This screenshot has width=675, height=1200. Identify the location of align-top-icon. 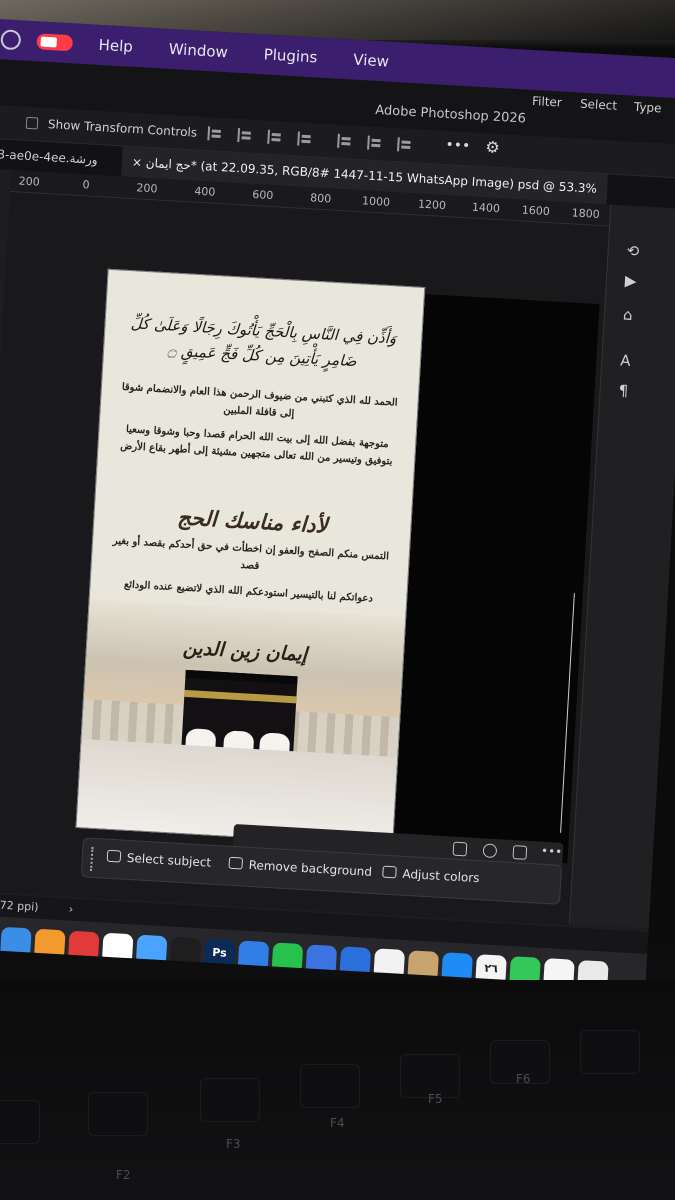
(304, 139).